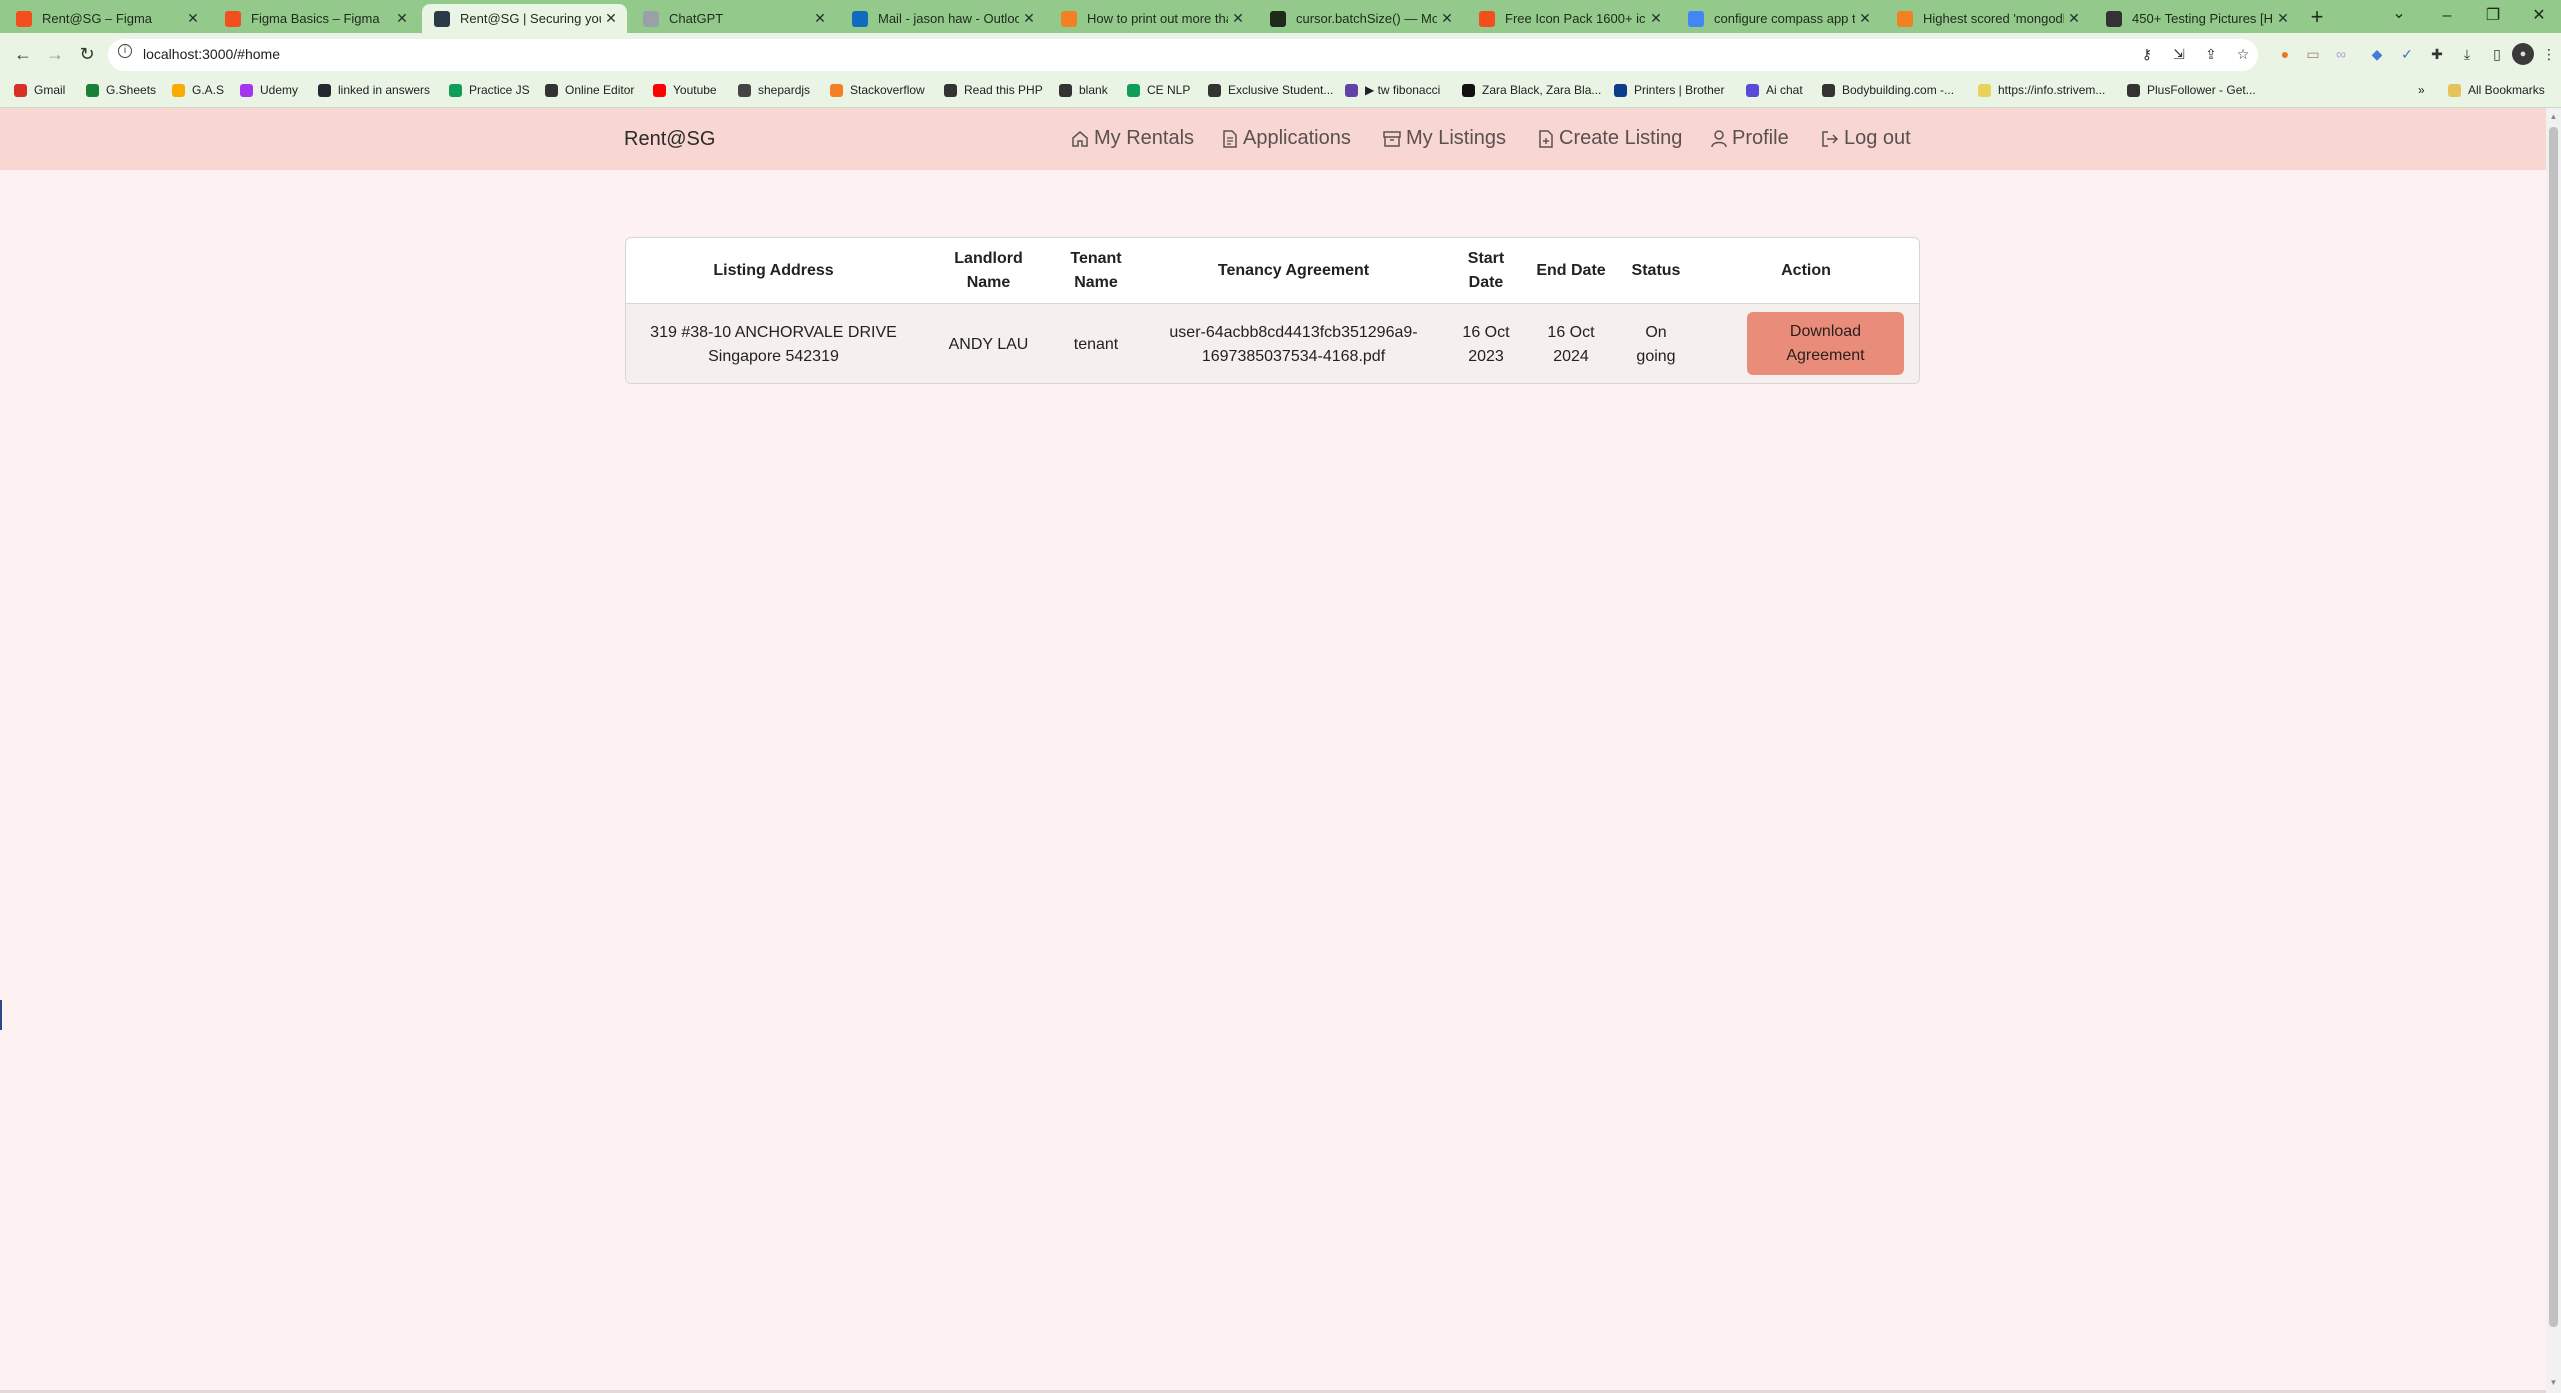 This screenshot has height=1393, width=2561. I want to click on bookmarks-overflow-icon: », so click(2421, 90).